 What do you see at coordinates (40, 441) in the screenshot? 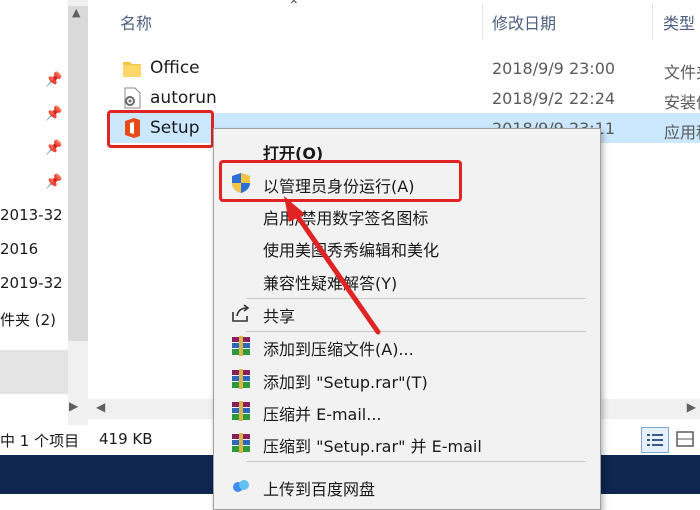
I see `status-selection: 中 1 个项目` at bounding box center [40, 441].